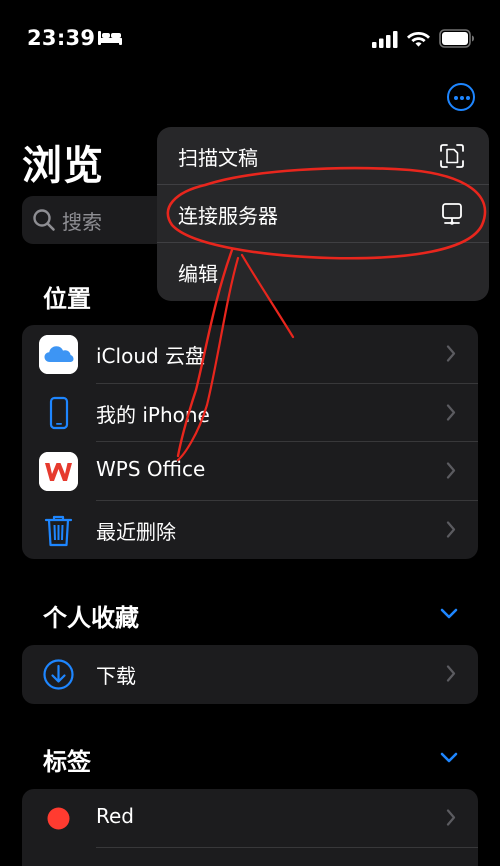 The width and height of the screenshot is (500, 866). What do you see at coordinates (151, 356) in the screenshot?
I see `list-item-label: iCloud 云盘` at bounding box center [151, 356].